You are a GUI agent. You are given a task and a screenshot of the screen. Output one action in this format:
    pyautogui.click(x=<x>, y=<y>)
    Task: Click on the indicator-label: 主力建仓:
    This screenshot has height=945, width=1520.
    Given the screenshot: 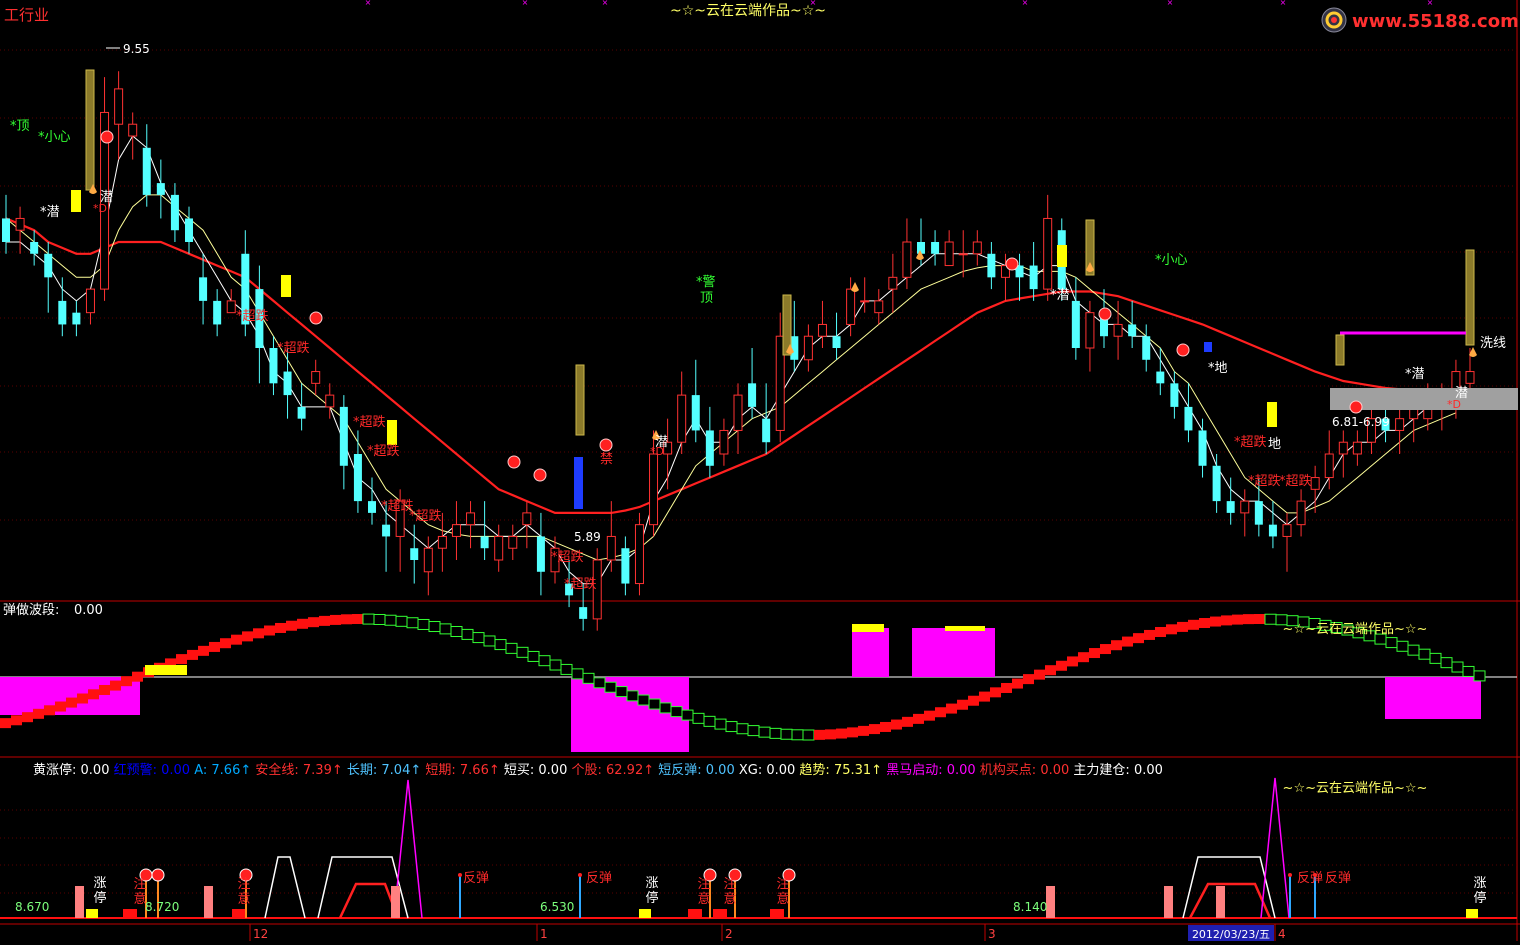 What is the action you would take?
    pyautogui.click(x=1101, y=770)
    